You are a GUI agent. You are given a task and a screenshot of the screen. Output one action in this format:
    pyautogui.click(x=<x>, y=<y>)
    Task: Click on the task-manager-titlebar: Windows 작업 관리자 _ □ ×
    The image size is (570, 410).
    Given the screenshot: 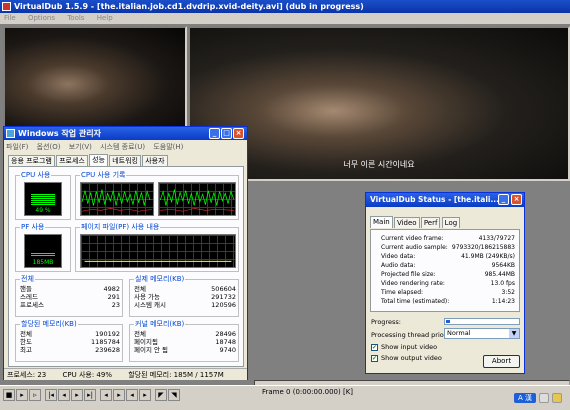 What is the action you would take?
    pyautogui.click(x=125, y=133)
    